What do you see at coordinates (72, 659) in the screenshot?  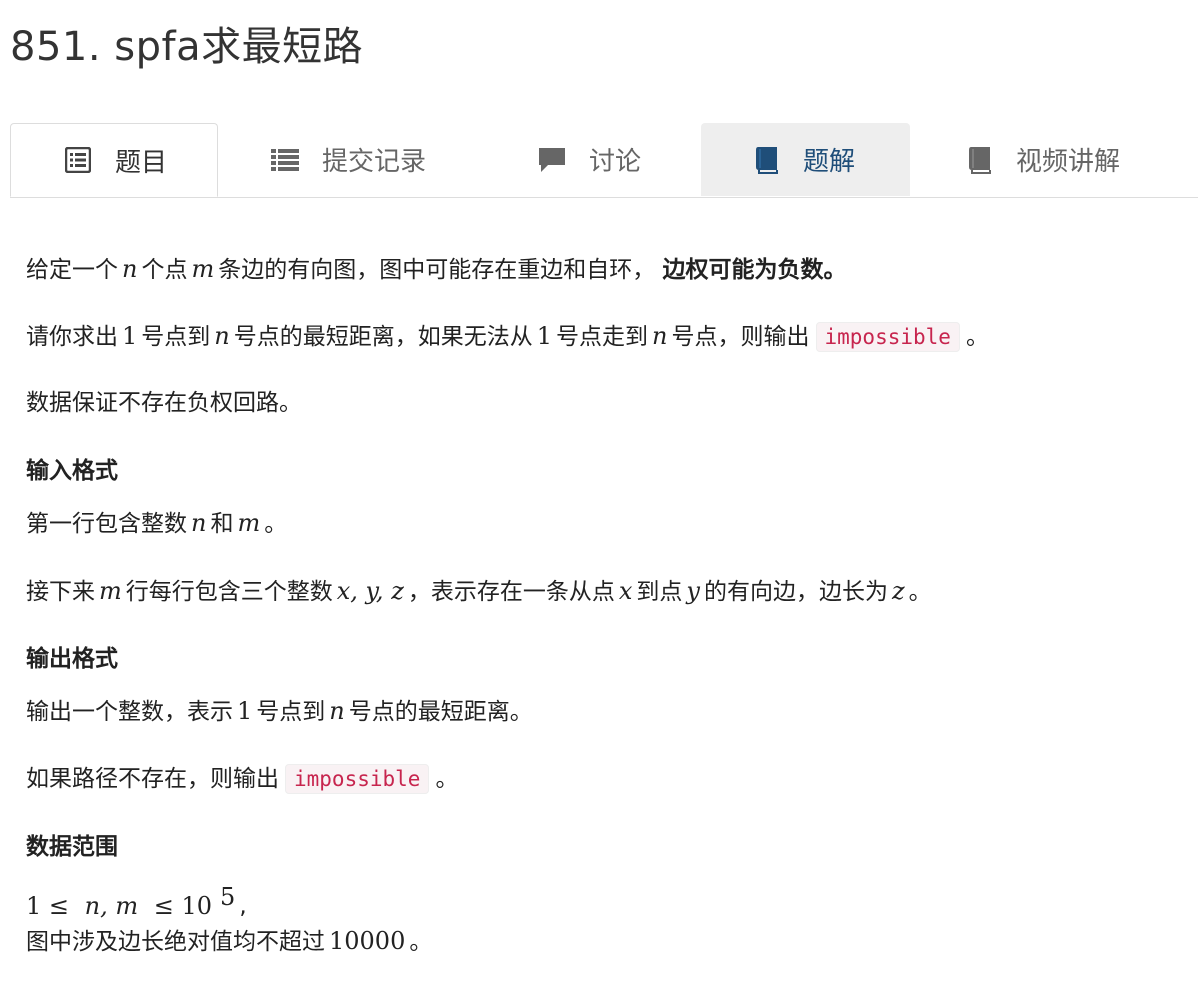 I see `section-heading: 输出格式` at bounding box center [72, 659].